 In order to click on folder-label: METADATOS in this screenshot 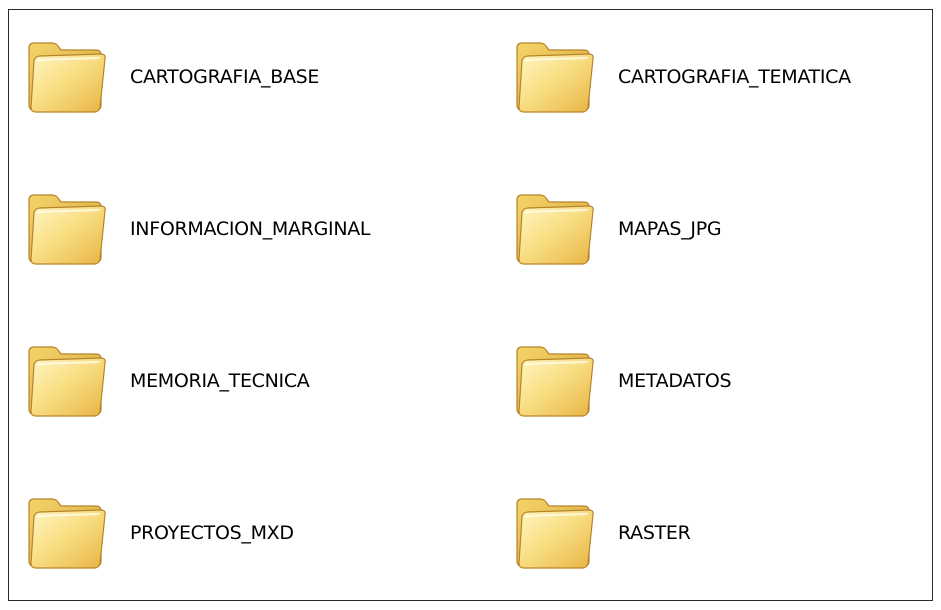, I will do `click(675, 381)`.